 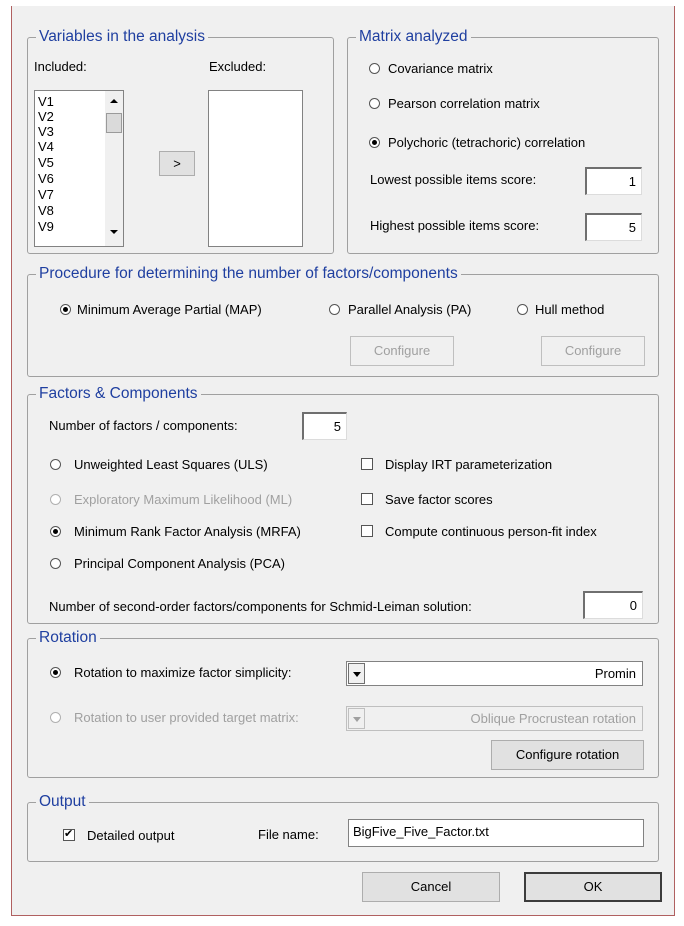 What do you see at coordinates (46, 131) in the screenshot?
I see `list-item: V3` at bounding box center [46, 131].